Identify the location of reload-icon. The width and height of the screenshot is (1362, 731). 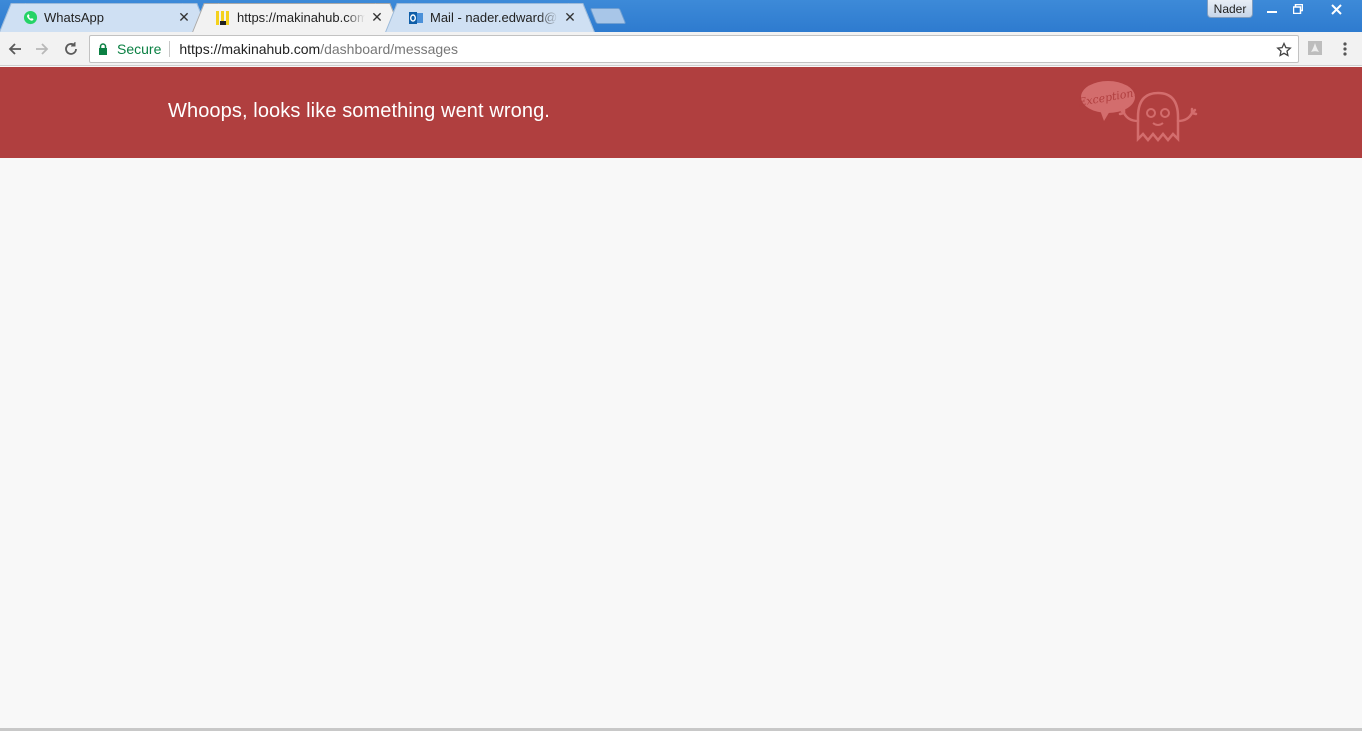
(71, 48).